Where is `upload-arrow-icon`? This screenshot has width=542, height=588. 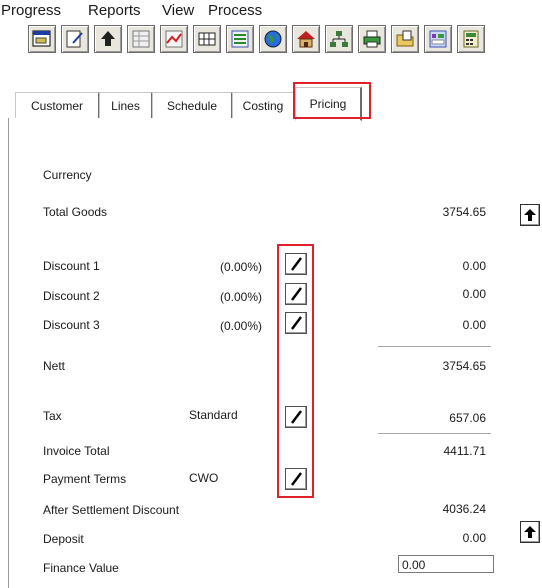
upload-arrow-icon is located at coordinates (108, 38).